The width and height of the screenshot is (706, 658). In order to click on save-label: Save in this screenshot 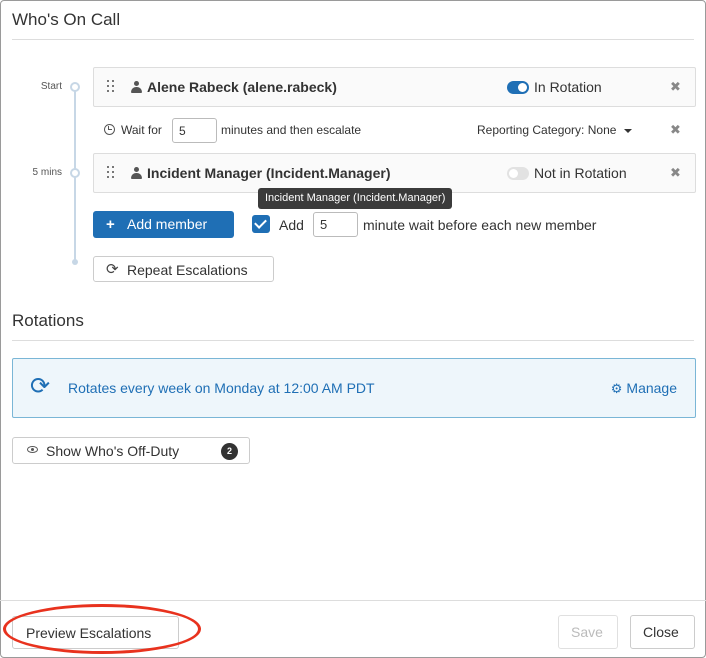, I will do `click(587, 632)`.